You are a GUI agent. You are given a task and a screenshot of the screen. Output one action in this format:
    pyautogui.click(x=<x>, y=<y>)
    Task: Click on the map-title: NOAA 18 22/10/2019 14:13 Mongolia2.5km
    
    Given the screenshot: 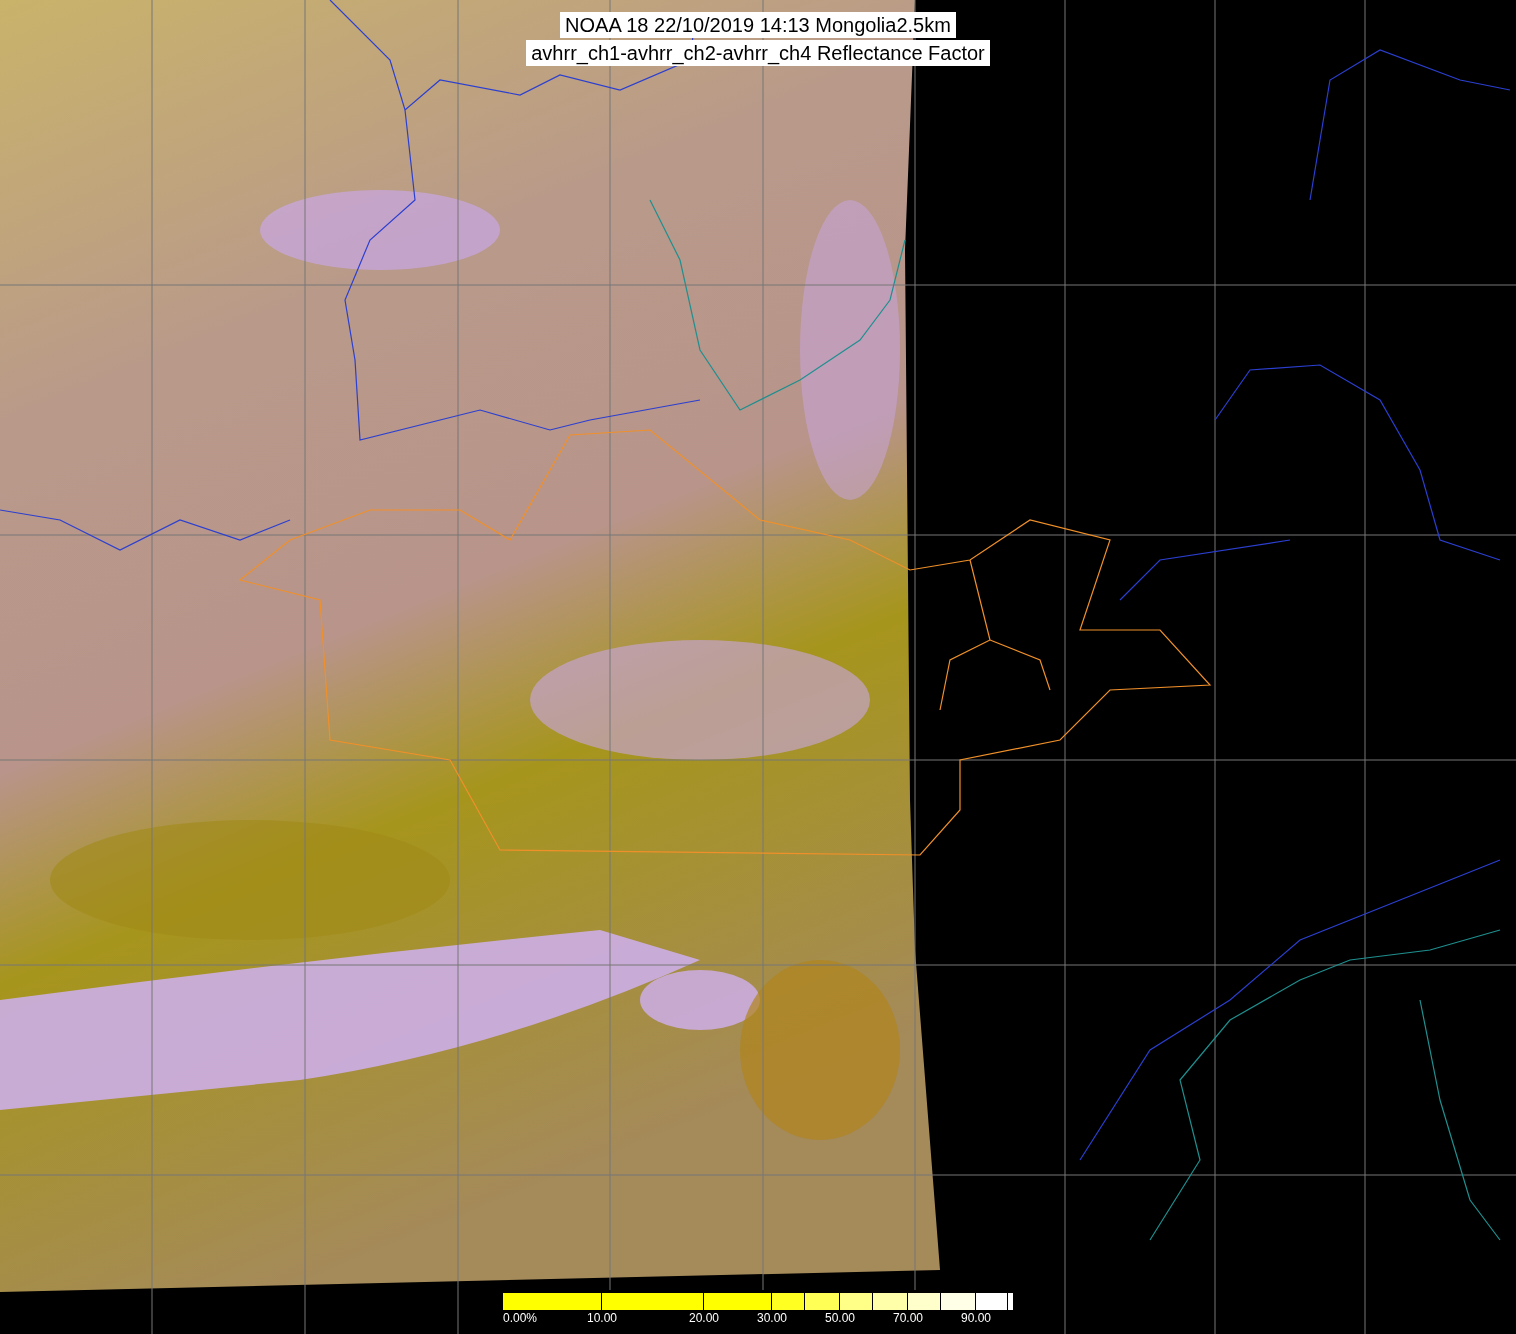 What is the action you would take?
    pyautogui.click(x=758, y=25)
    